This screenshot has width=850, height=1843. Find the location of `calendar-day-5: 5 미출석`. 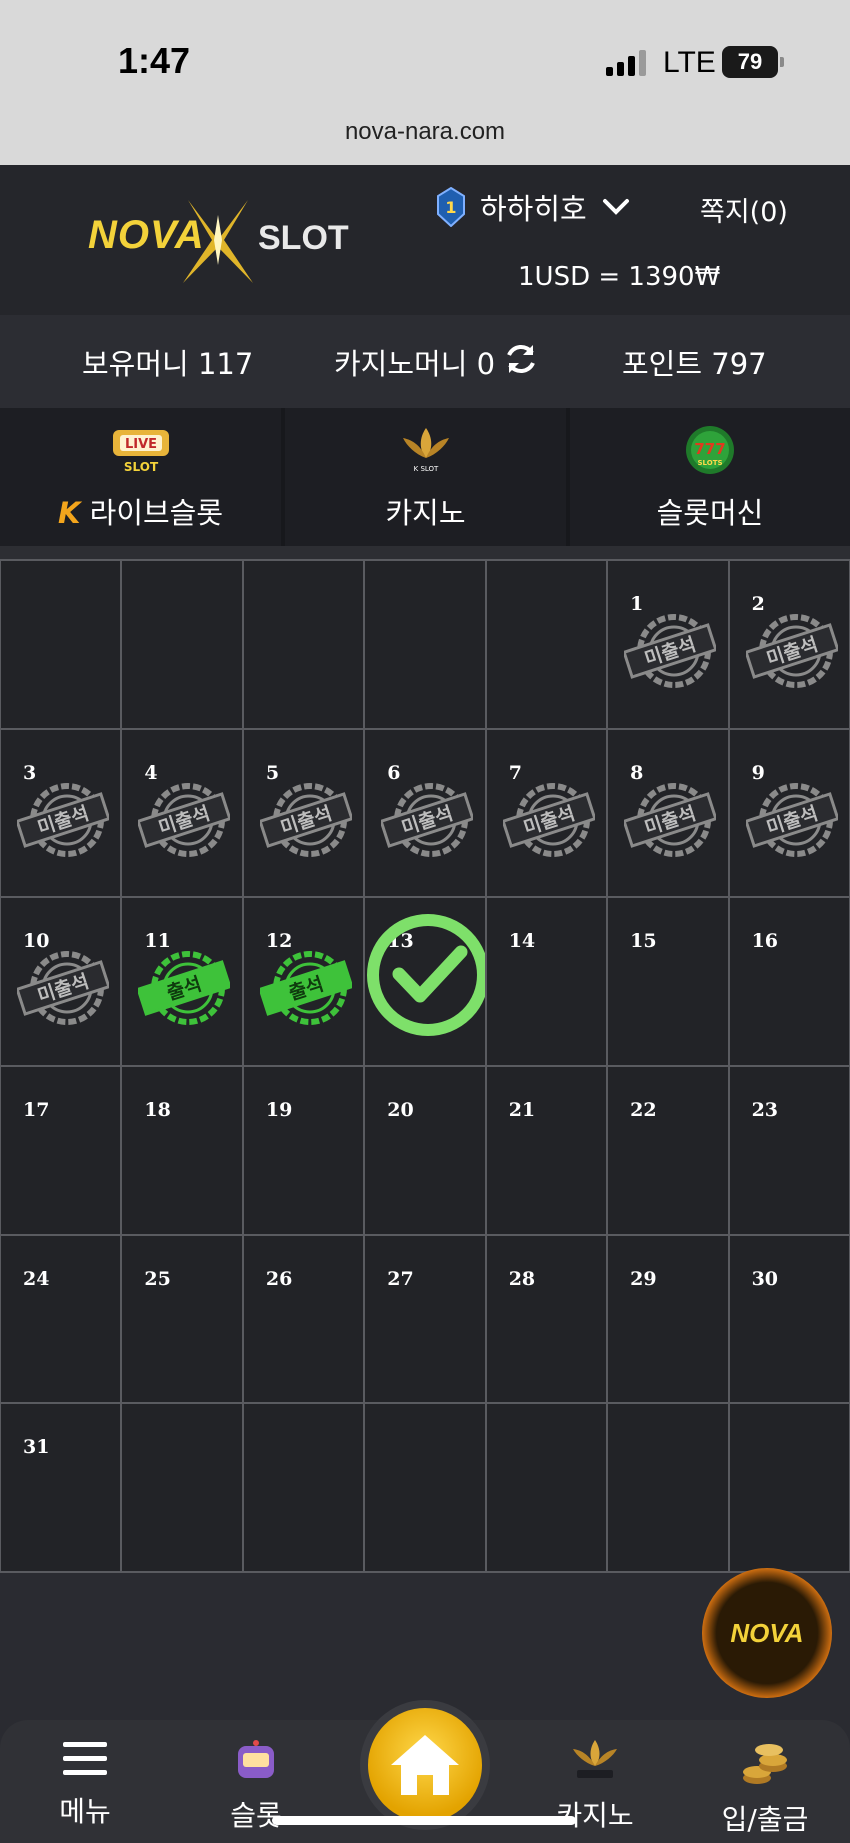

calendar-day-5: 5 미출석 is located at coordinates (303, 813).